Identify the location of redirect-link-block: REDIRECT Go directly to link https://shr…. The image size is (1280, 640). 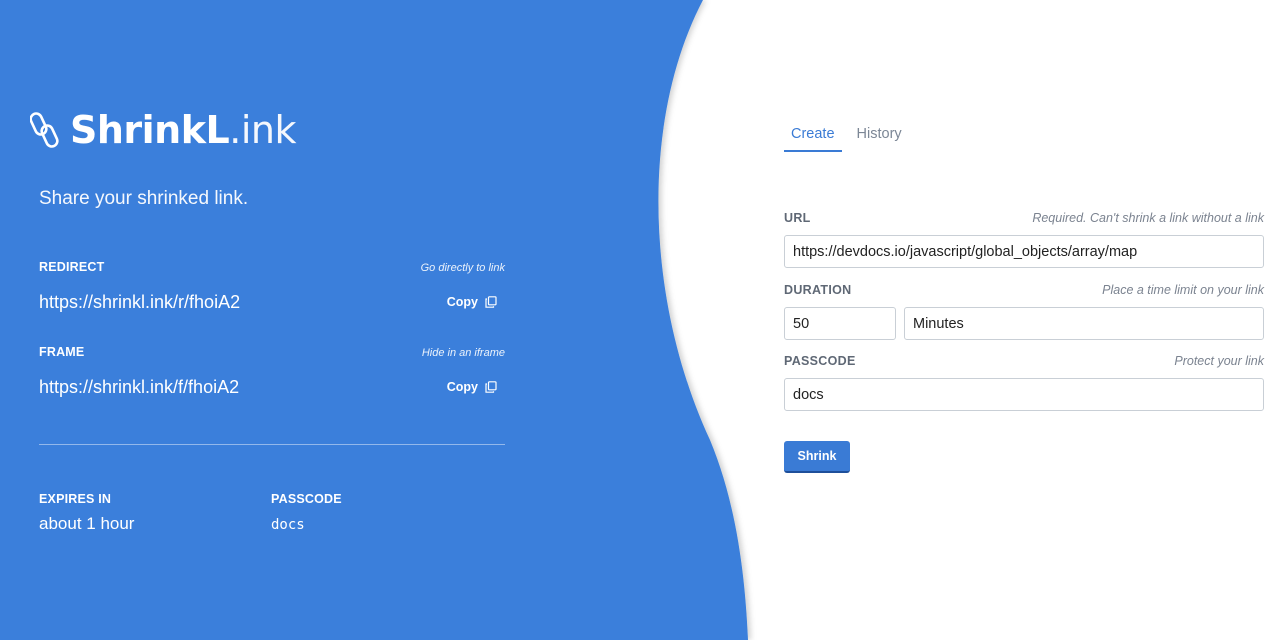
(272, 287).